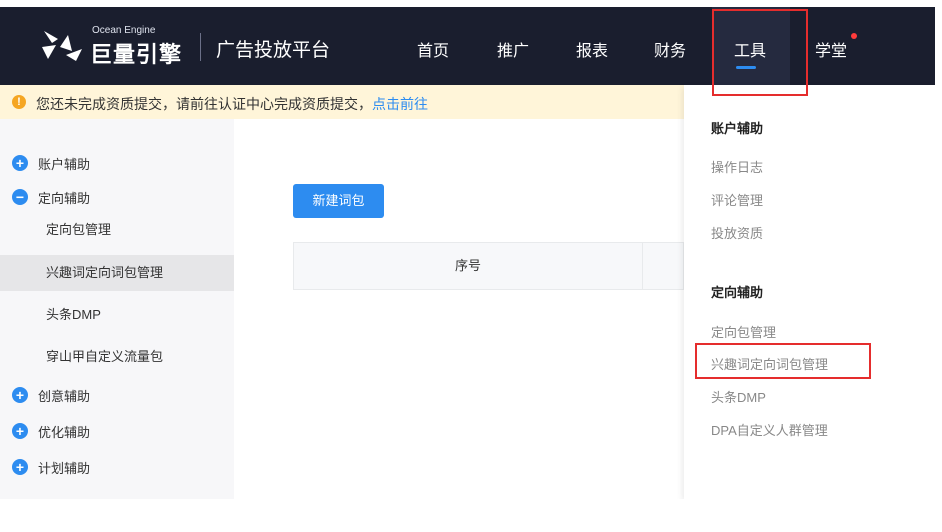  Describe the element at coordinates (204, 104) in the screenshot. I see `notice-text: 您还未完成资质提交，请前往认证中心完成资质提交，` at that location.